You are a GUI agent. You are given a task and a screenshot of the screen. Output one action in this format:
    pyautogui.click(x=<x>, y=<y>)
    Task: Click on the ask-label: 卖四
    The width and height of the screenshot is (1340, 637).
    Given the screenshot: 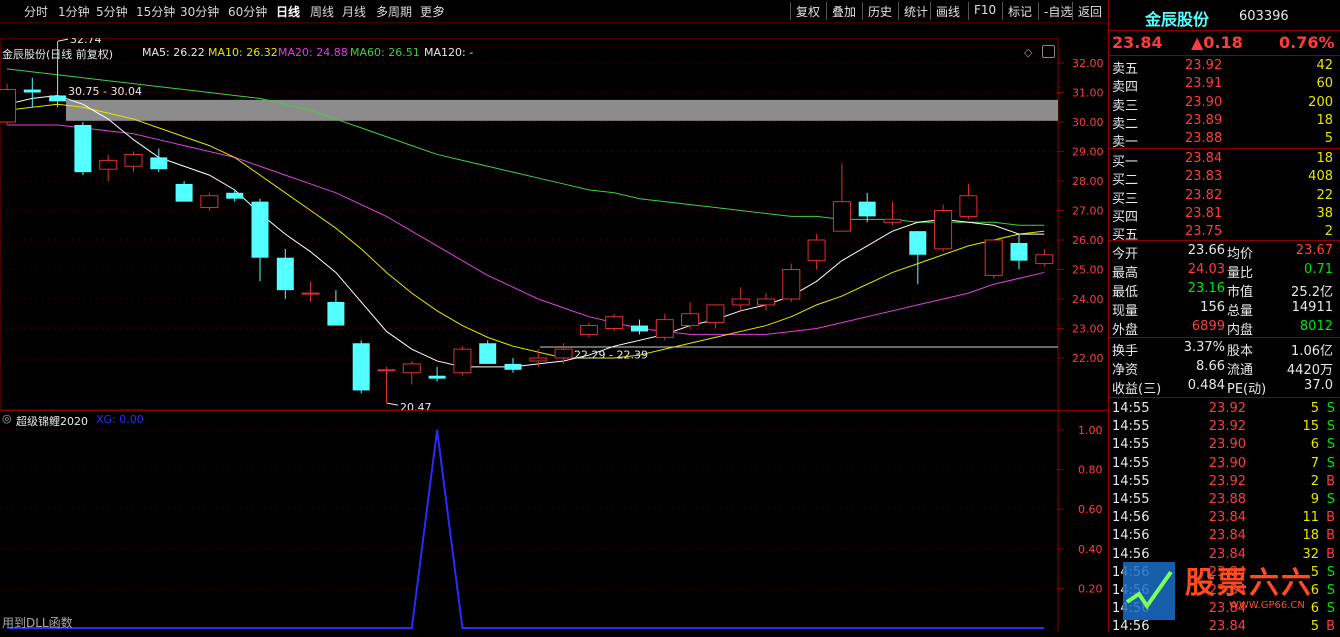 What is the action you would take?
    pyautogui.click(x=1125, y=88)
    